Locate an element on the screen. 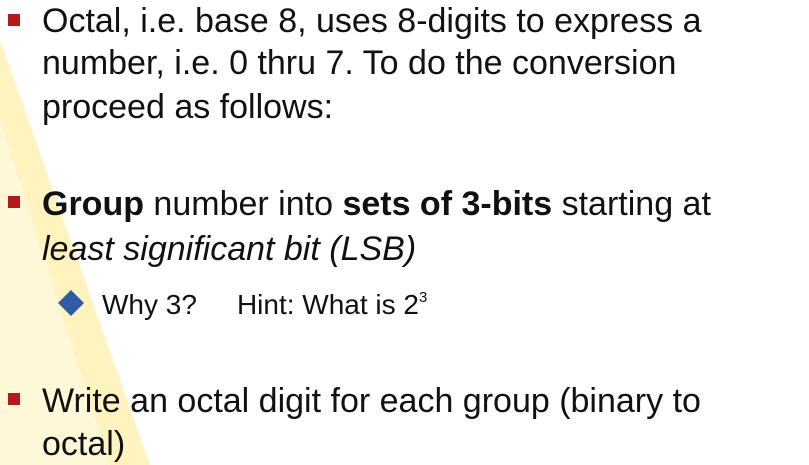 The image size is (809, 465). bold-sets-of-3-bits: sets of 3-bits is located at coordinates (447, 204).